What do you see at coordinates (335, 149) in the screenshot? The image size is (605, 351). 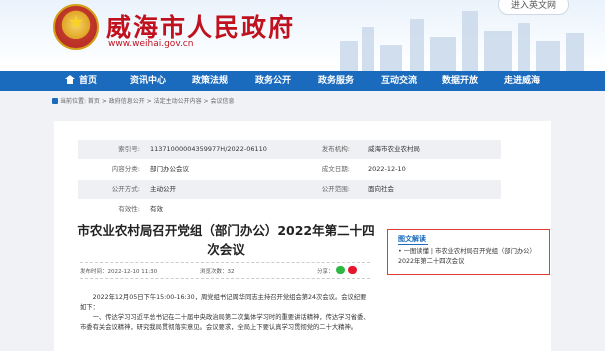 I see `meta-key: 发布机构:` at bounding box center [335, 149].